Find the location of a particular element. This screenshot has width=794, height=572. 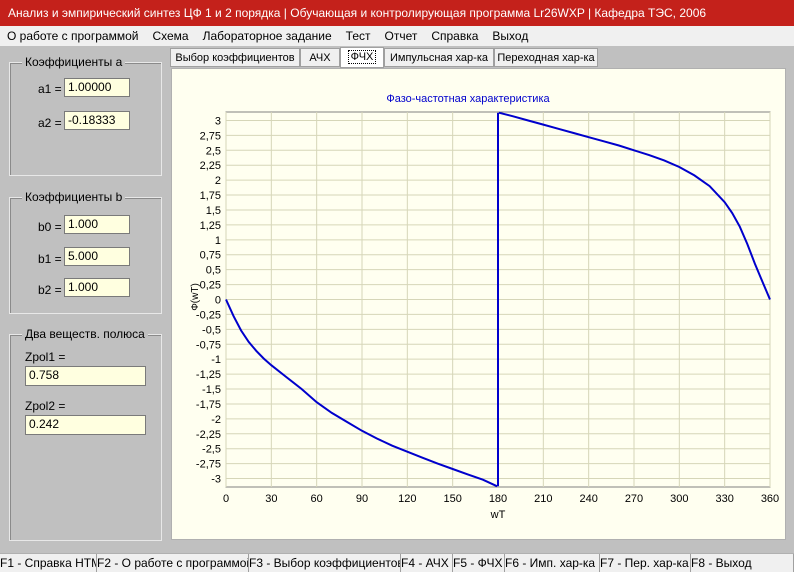

y-tick-label: -1,5 is located at coordinates (211, 390).